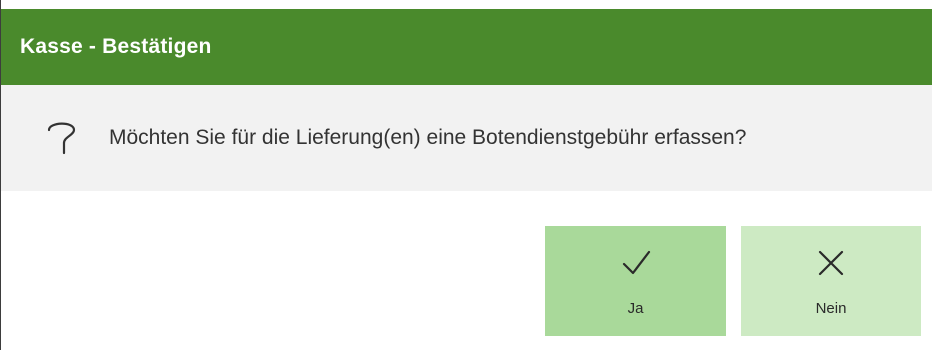  What do you see at coordinates (116, 46) in the screenshot?
I see `dialog-title: Kasse - Bestätigen` at bounding box center [116, 46].